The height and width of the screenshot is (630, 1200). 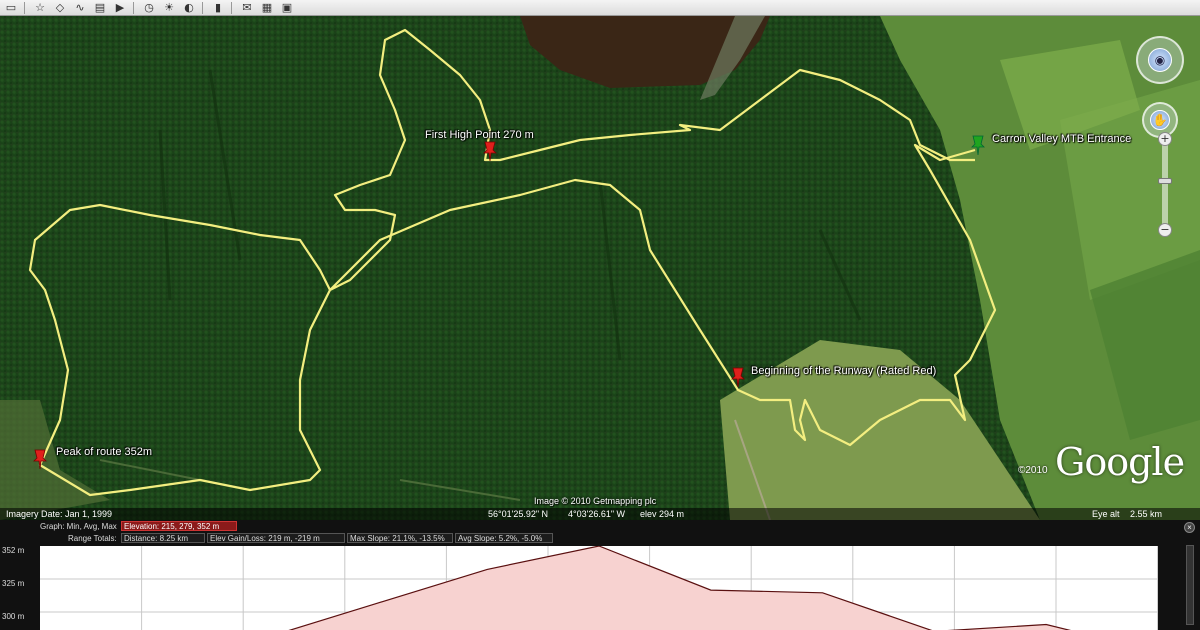 What do you see at coordinates (1061, 139) in the screenshot?
I see `placemark-label-mtb-entrance: Carron Valley MTB Entrance` at bounding box center [1061, 139].